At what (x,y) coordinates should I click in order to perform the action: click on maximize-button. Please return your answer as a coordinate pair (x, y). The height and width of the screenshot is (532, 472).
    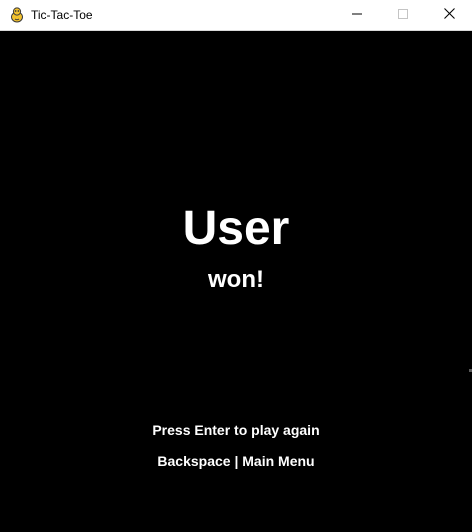
    Looking at the image, I should click on (403, 15).